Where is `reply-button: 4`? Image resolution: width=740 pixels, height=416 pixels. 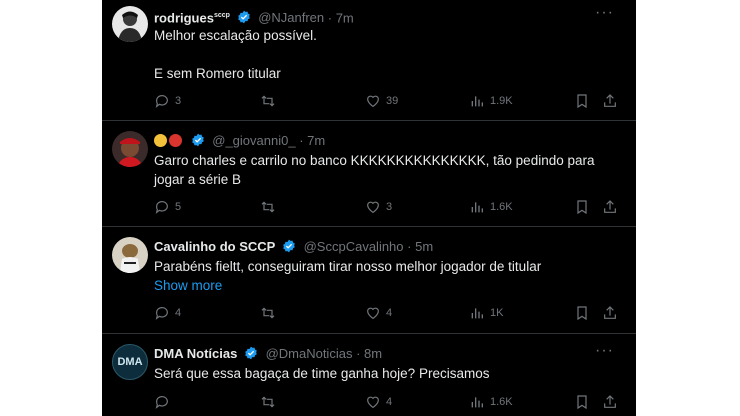 reply-button: 4 is located at coordinates (167, 313).